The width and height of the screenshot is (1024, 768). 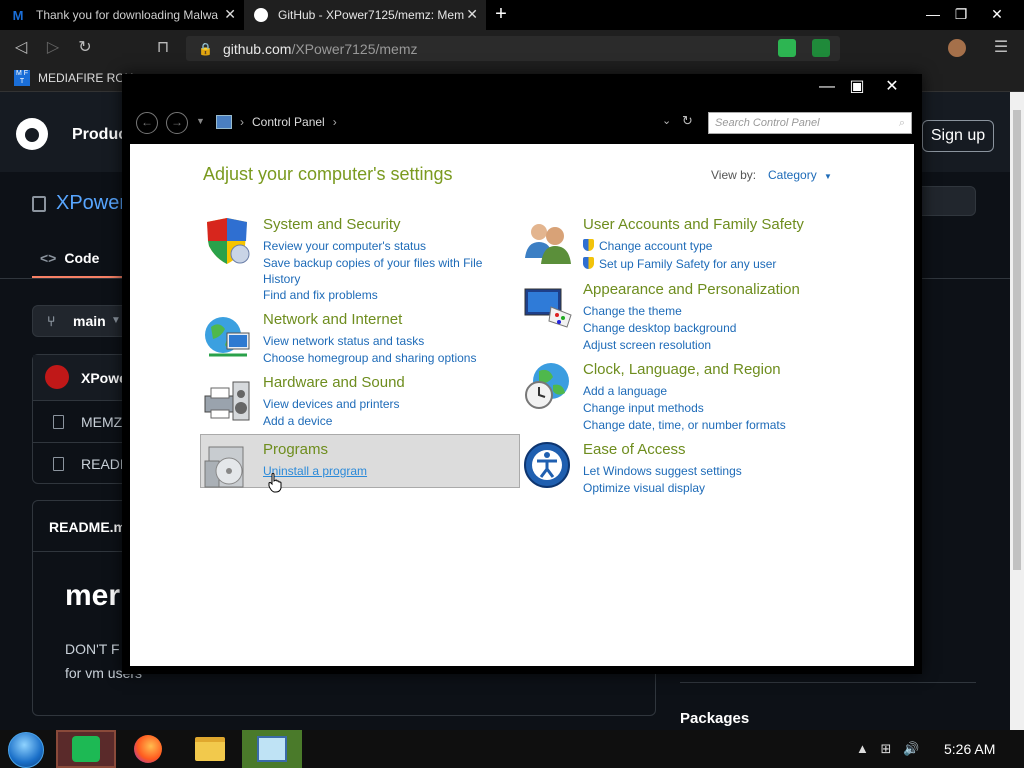 I want to click on category-title: System and Security, so click(x=332, y=224).